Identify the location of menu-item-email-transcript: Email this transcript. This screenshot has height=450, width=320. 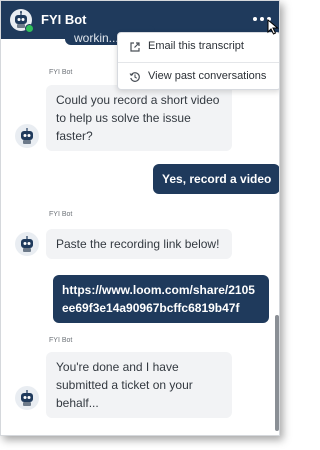
(198, 47).